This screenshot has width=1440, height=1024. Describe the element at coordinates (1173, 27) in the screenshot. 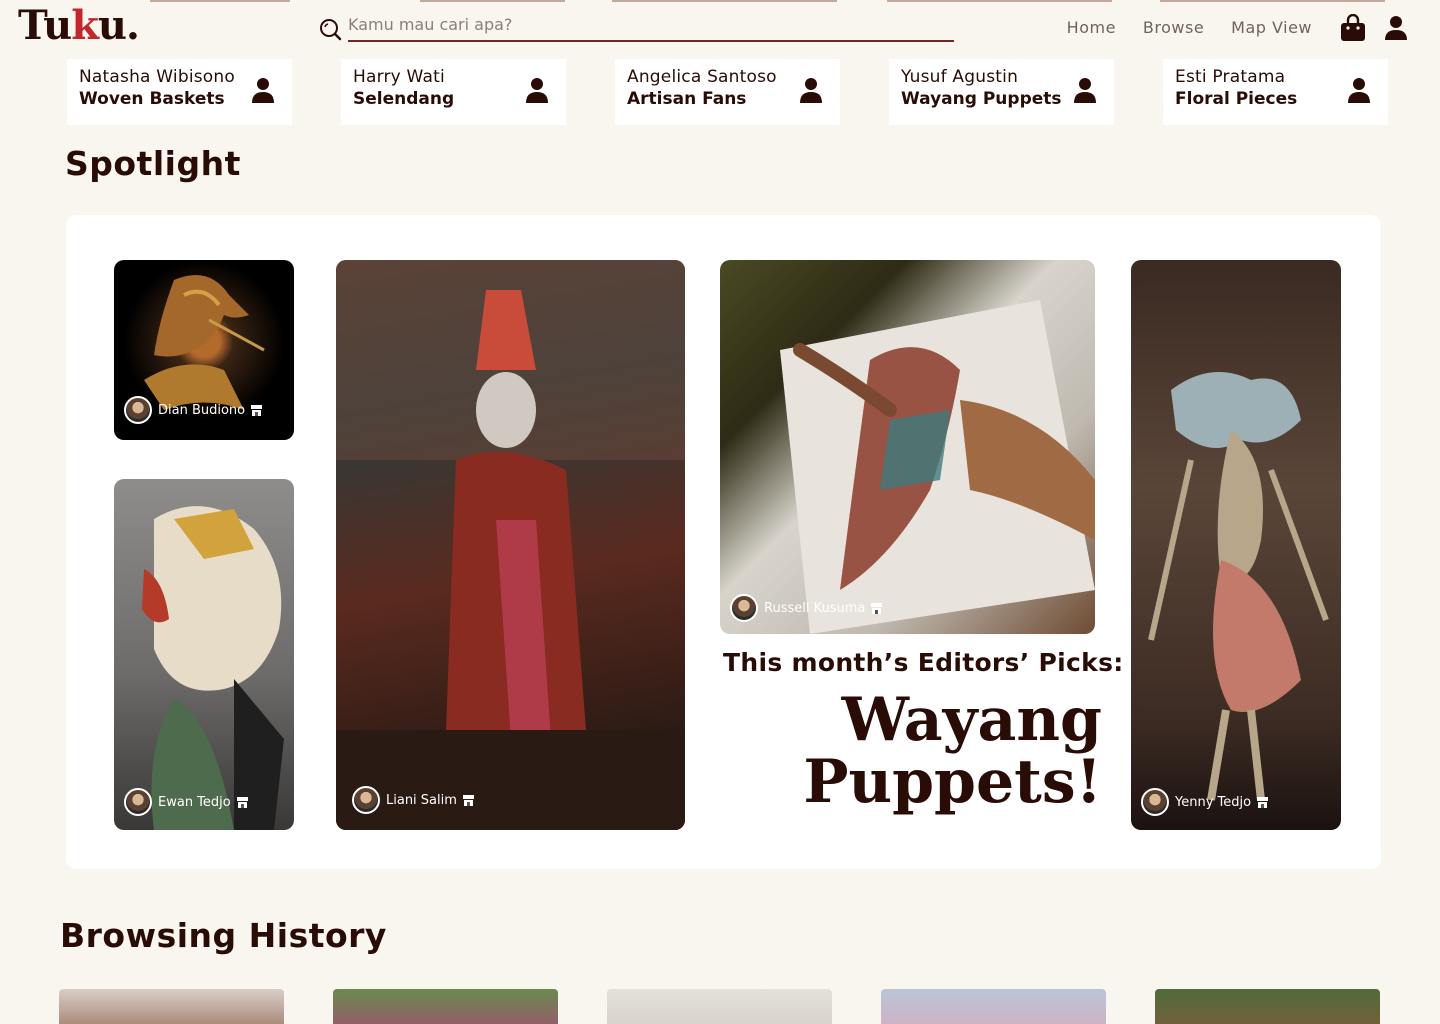

I see `nav-browse: Browse` at that location.